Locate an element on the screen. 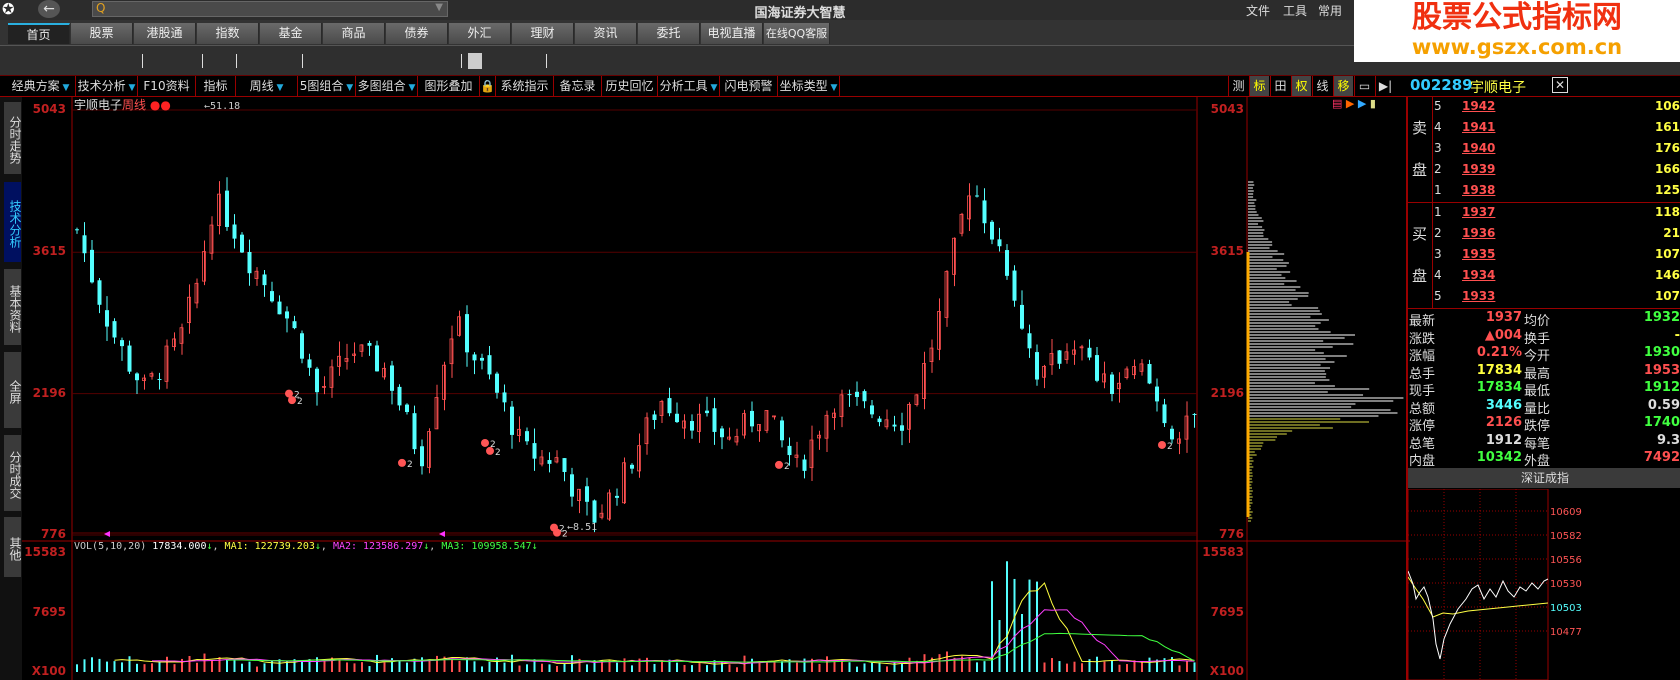  right-tool-4: 线 is located at coordinates (1322, 86).